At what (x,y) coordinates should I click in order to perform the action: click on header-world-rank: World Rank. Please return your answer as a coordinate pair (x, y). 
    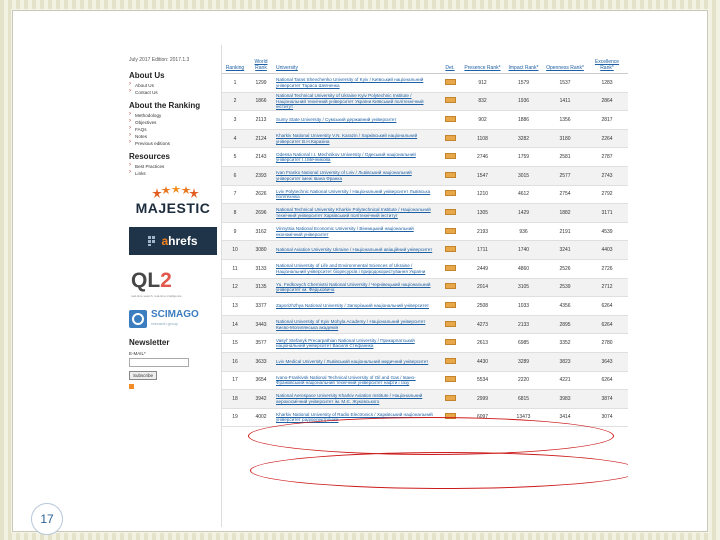
    Looking at the image, I should click on (261, 59).